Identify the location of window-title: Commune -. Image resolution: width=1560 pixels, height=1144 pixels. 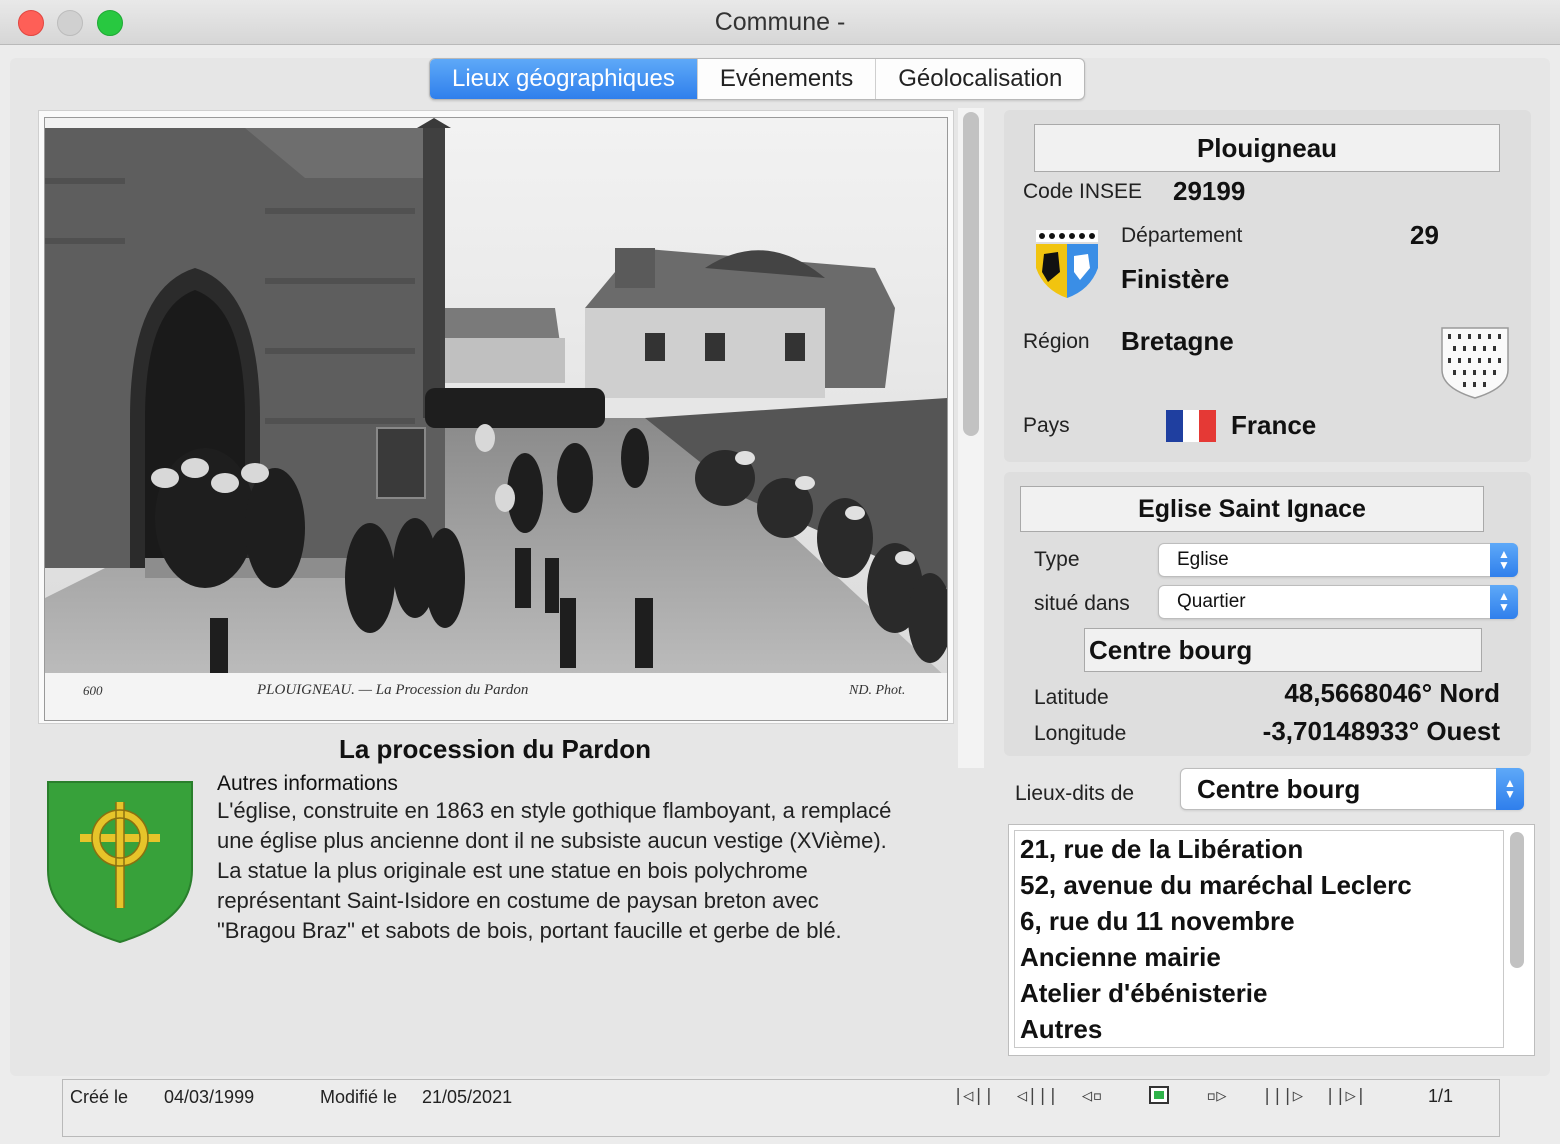
(780, 22).